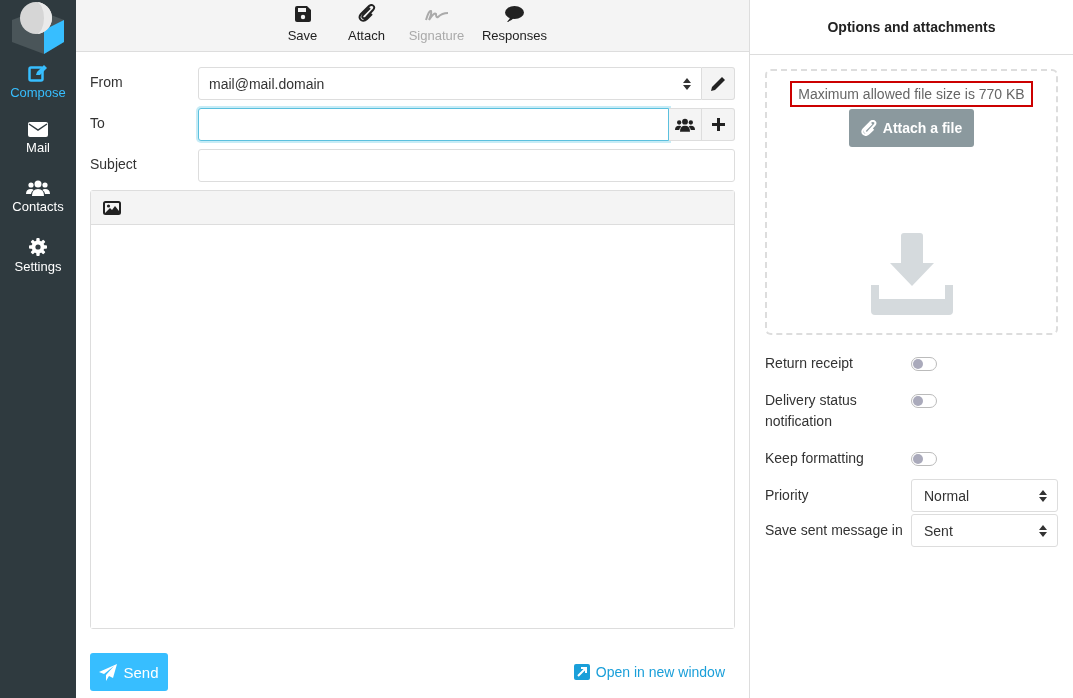  Describe the element at coordinates (112, 207) in the screenshot. I see `image-icon` at that location.